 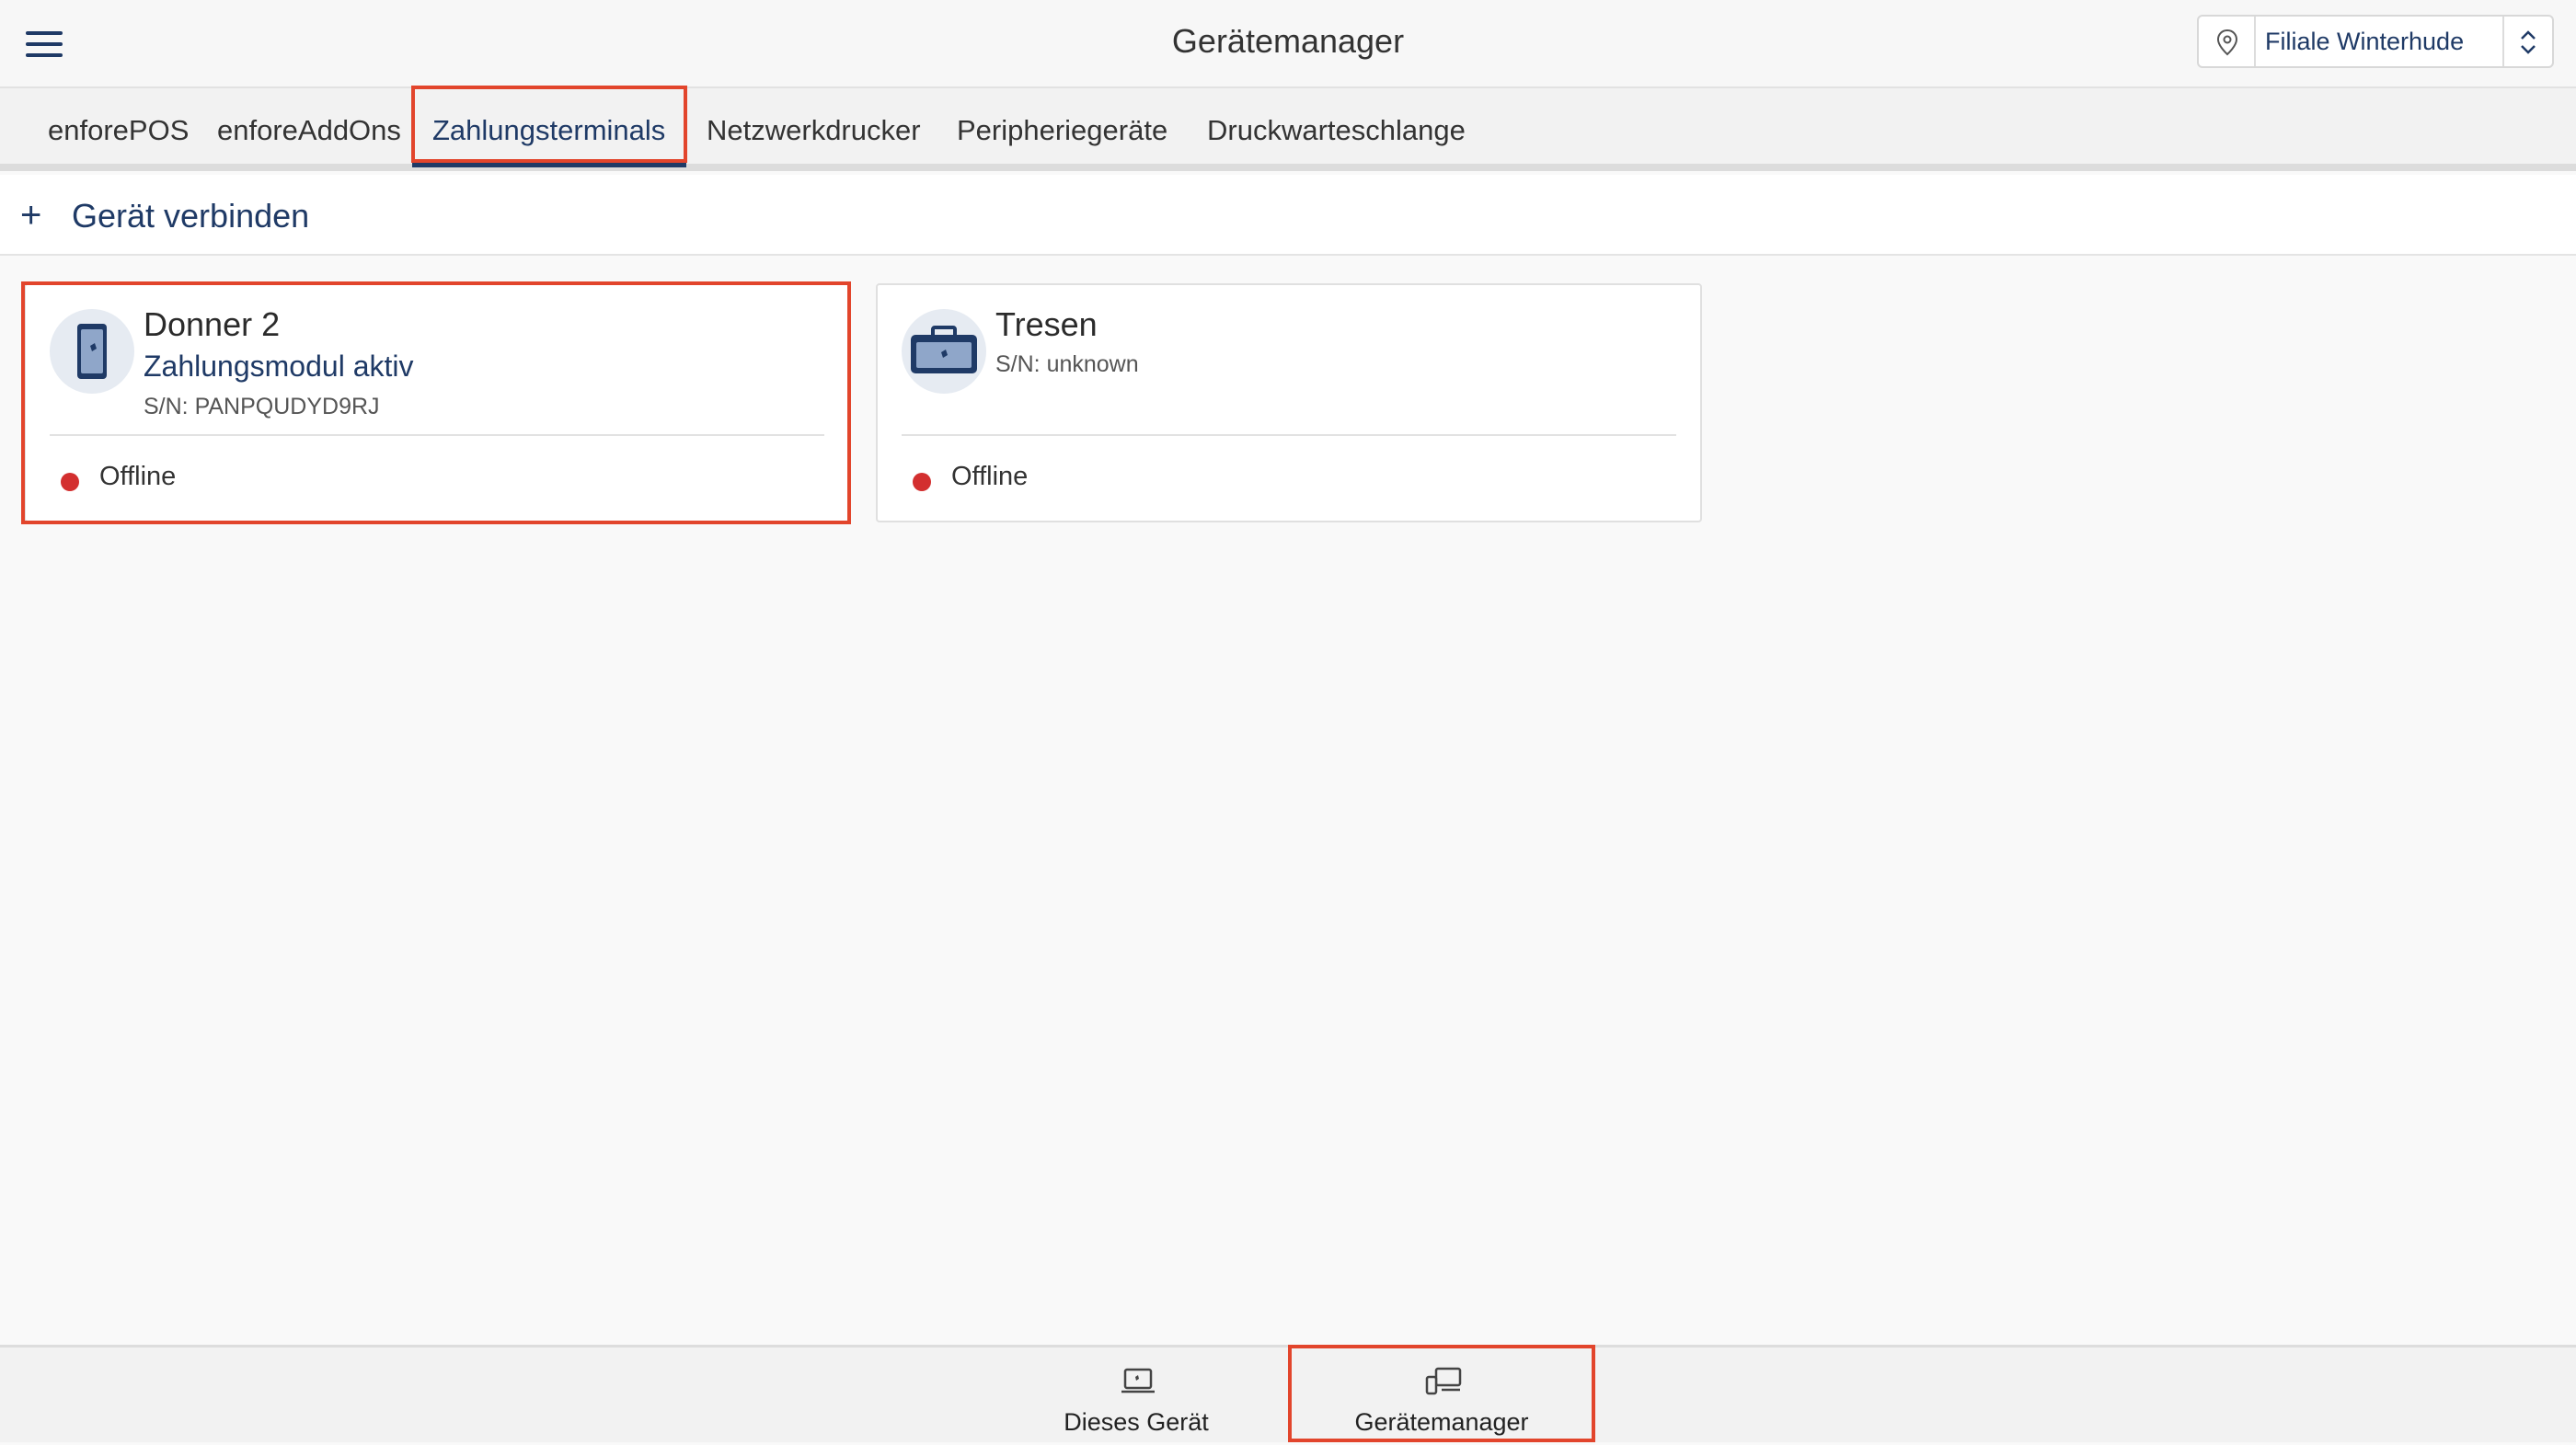 I want to click on tab-enforepos: enforePOS, so click(x=118, y=130).